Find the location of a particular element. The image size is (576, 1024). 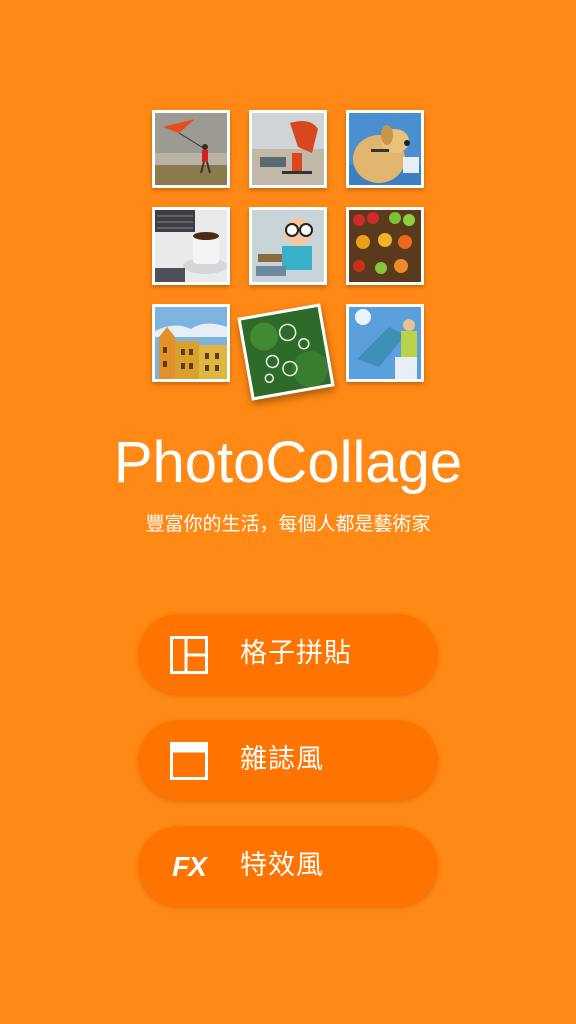

thumbnail-kite is located at coordinates (191, 149).